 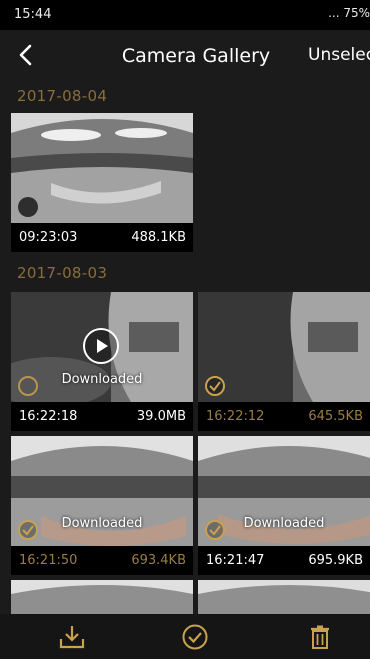 What do you see at coordinates (33, 14) in the screenshot?
I see `status-time: 15:44` at bounding box center [33, 14].